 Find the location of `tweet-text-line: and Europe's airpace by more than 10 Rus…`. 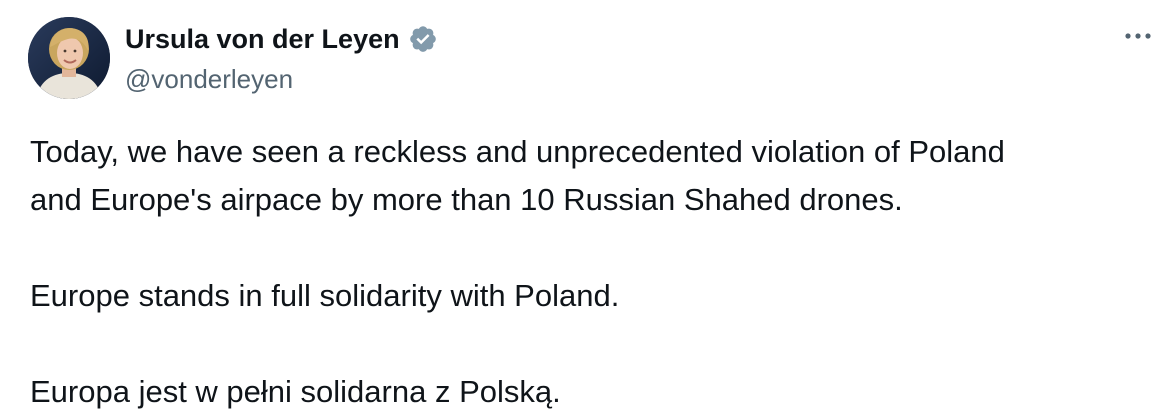

tweet-text-line: and Europe's airpace by more than 10 Rus… is located at coordinates (466, 199).